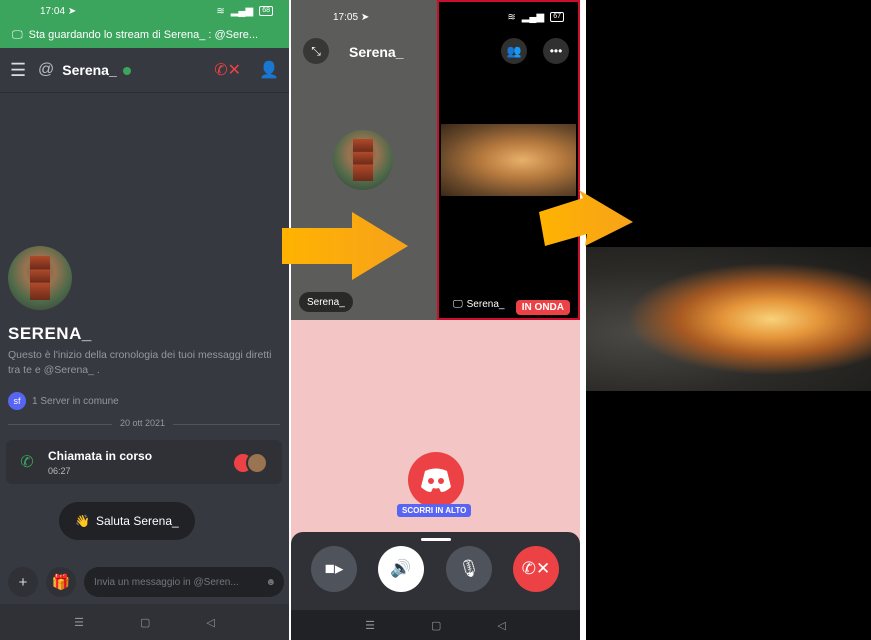  What do you see at coordinates (316, 51) in the screenshot?
I see `minimize-icon: ⤡` at bounding box center [316, 51].